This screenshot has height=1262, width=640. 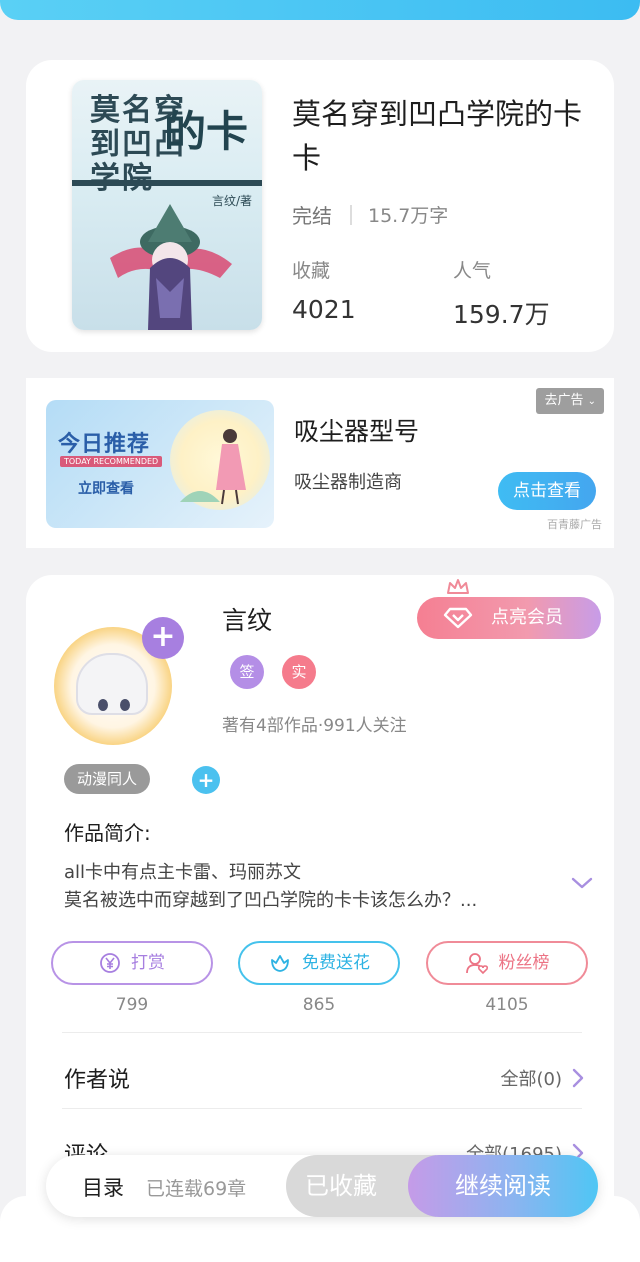 I want to click on diamond-icon, so click(x=458, y=618).